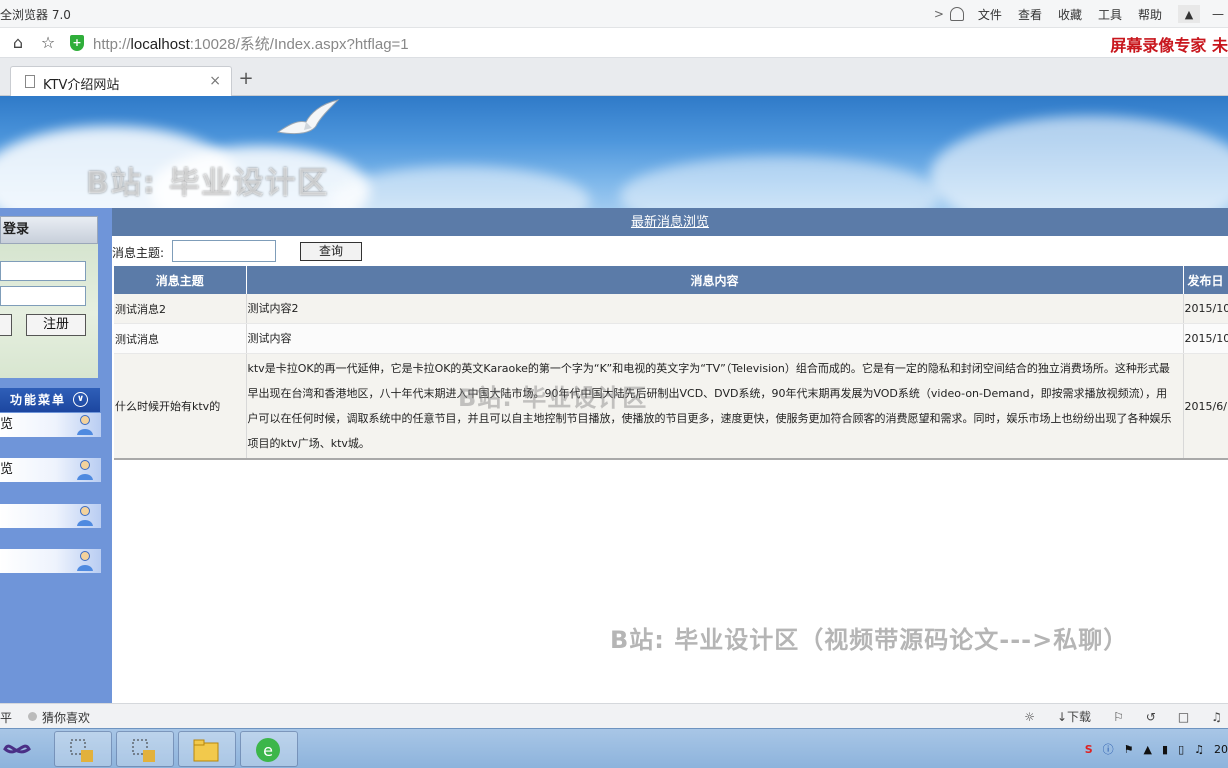 The width and height of the screenshot is (1228, 768). I want to click on url-host: localhost, so click(160, 44).